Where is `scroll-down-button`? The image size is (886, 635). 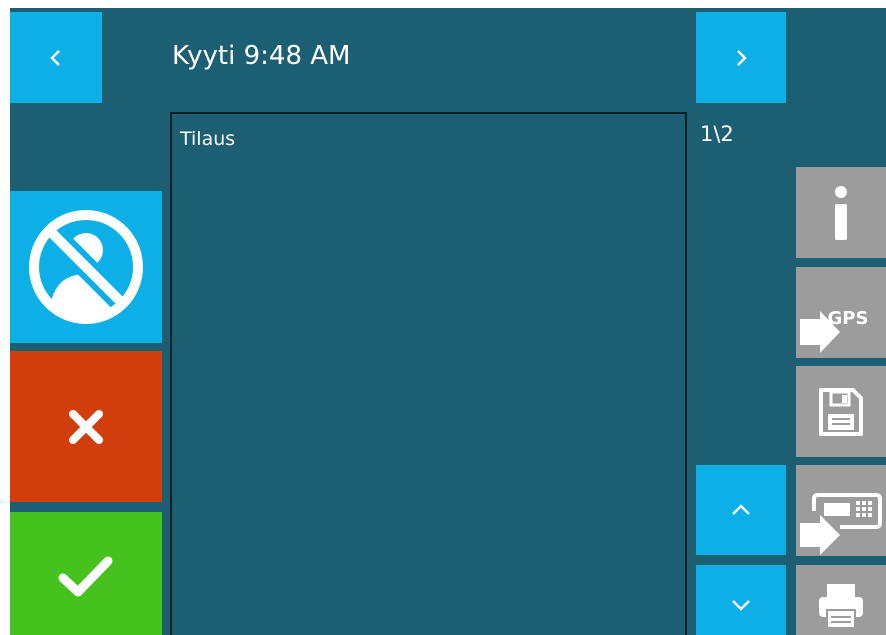
scroll-down-button is located at coordinates (741, 600).